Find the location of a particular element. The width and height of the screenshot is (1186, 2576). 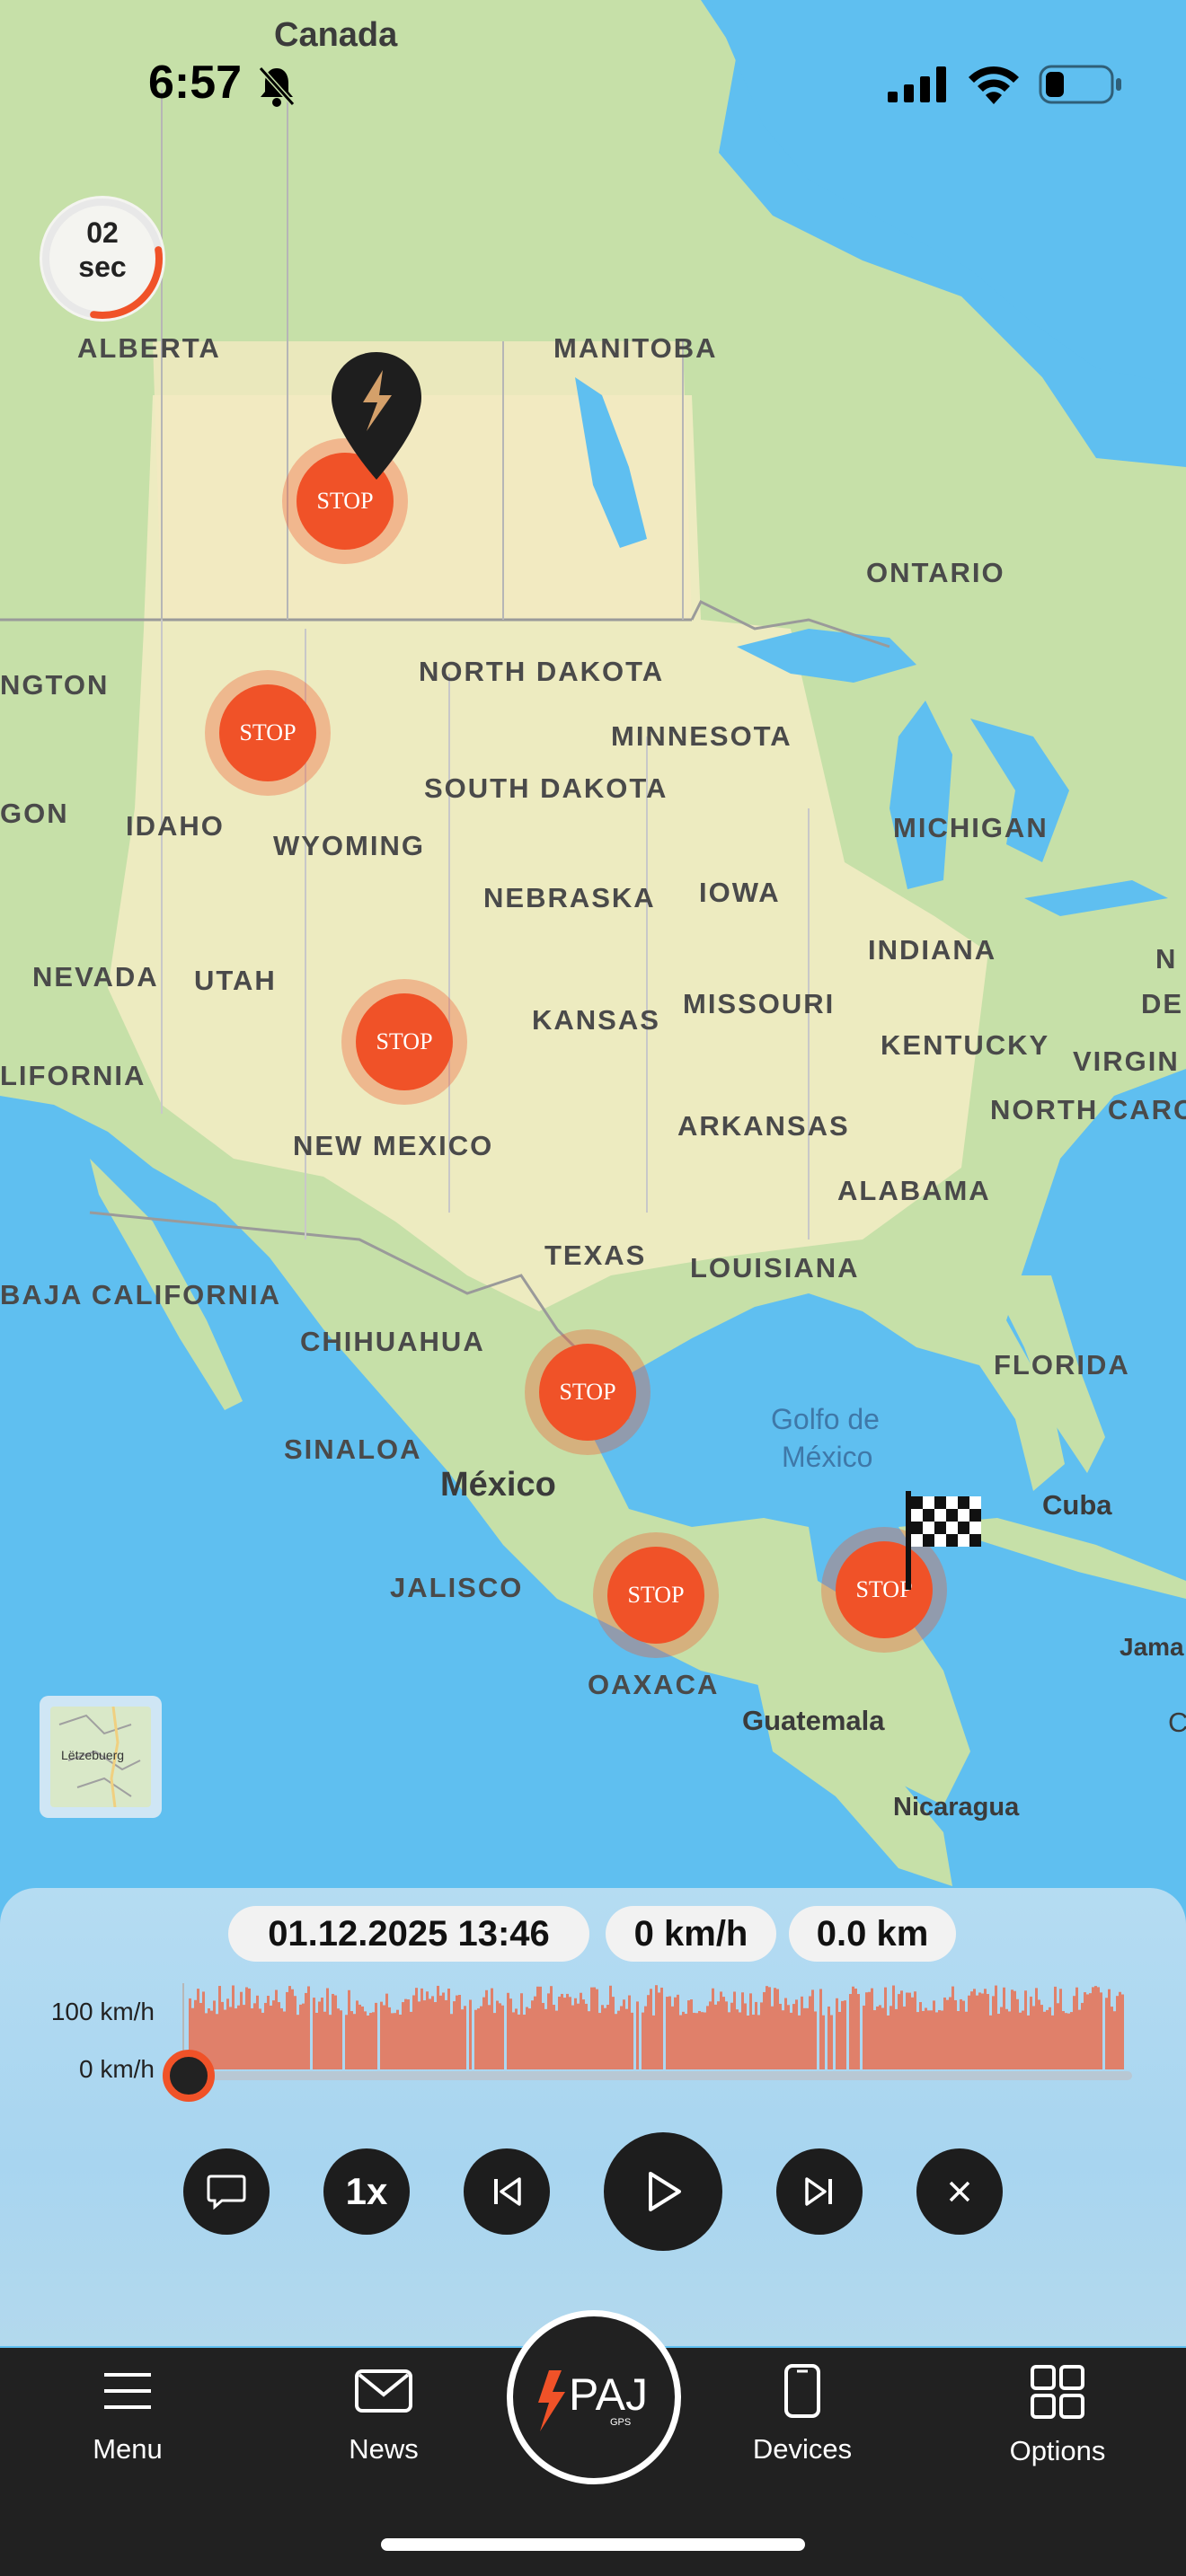

playback-timeline-handle is located at coordinates (189, 2076).